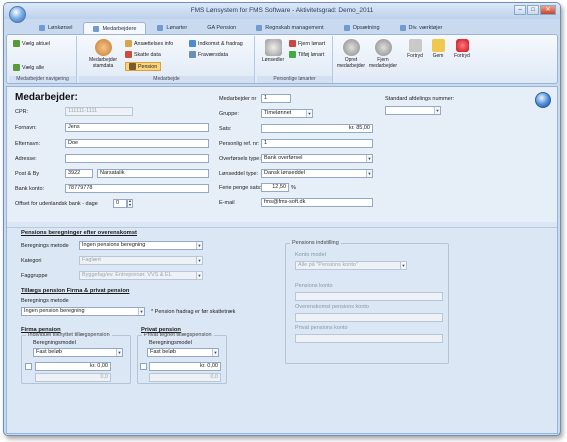  What do you see at coordinates (143, 366) in the screenshot?
I see `privat-amount-checkbox` at bounding box center [143, 366].